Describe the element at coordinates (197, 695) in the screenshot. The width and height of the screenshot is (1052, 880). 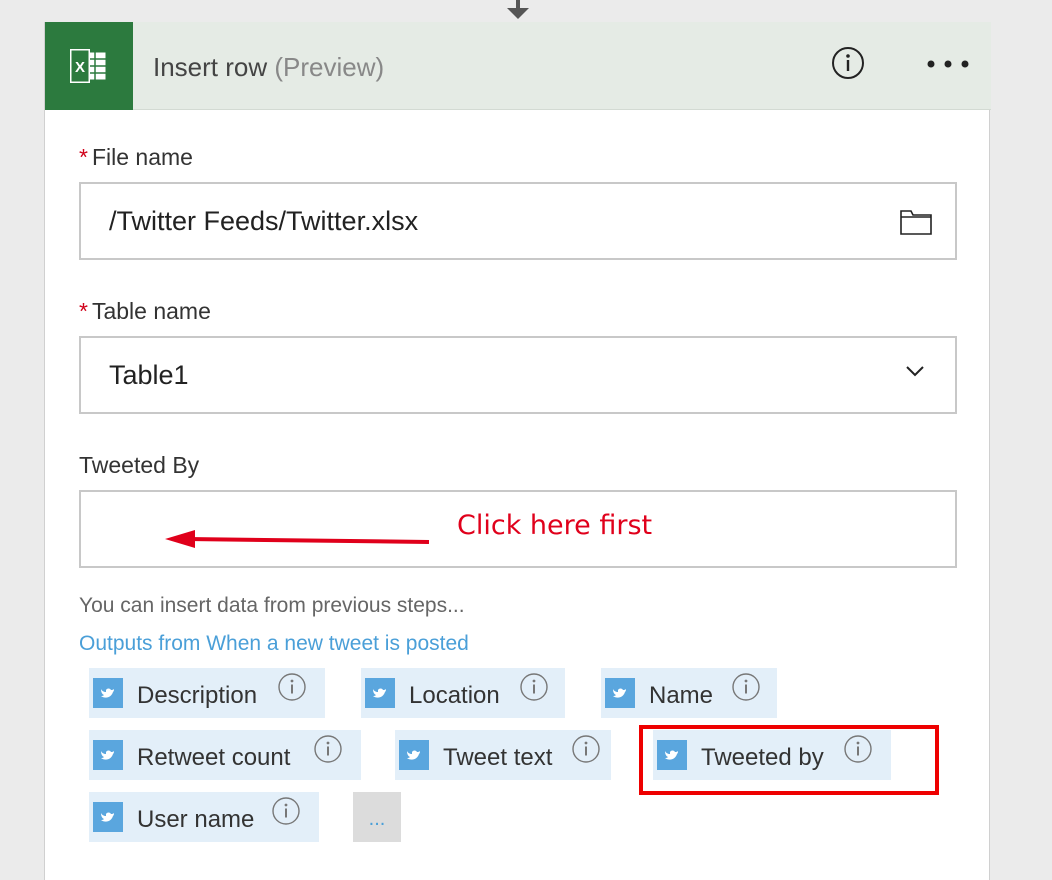
I see `token-label: Description` at that location.